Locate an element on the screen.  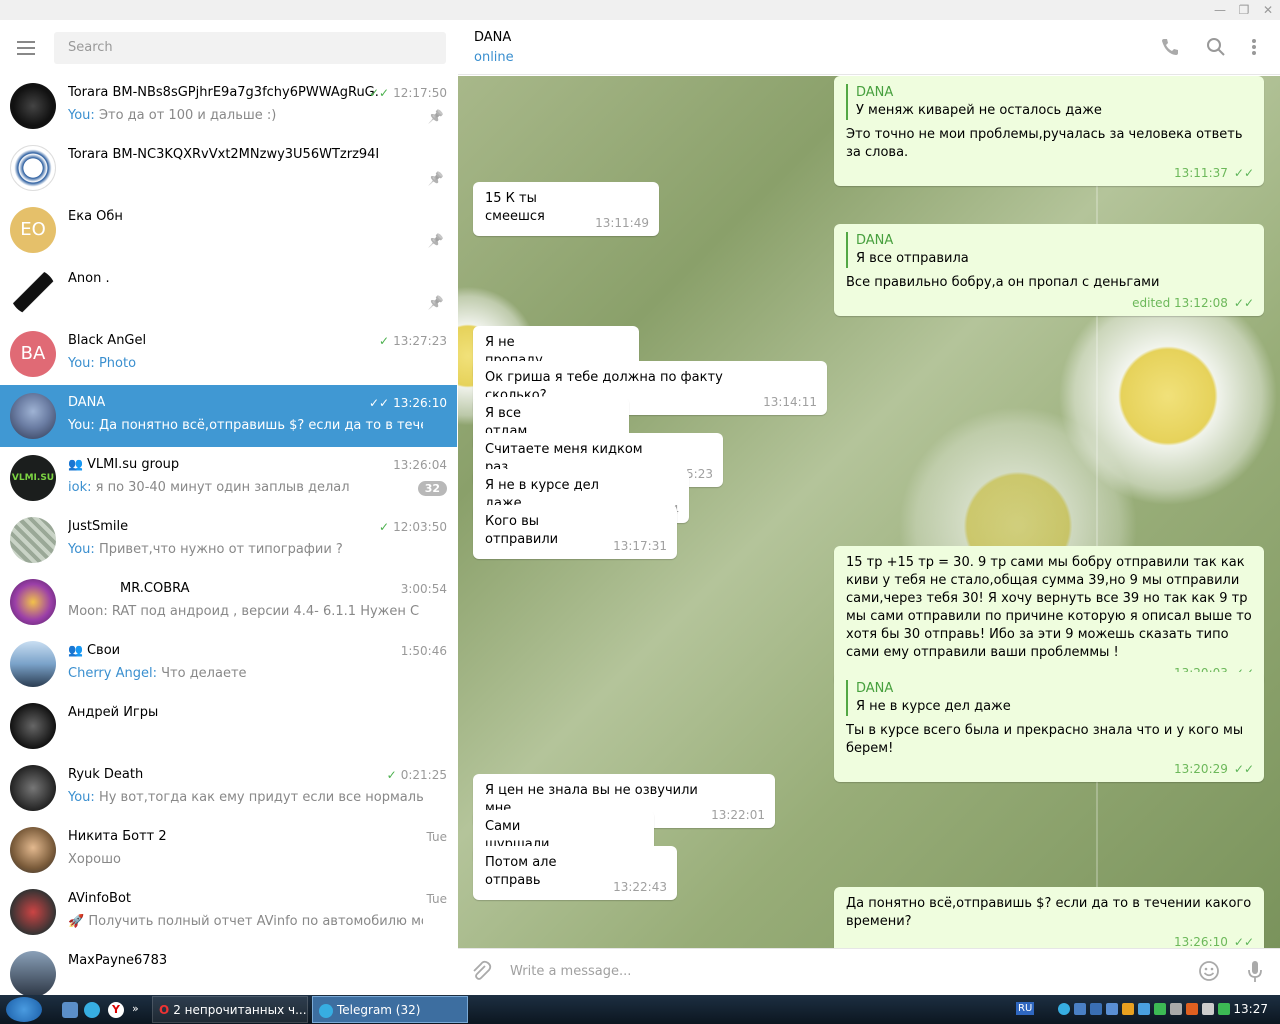
clock: 13:27 is located at coordinates (1250, 1009).